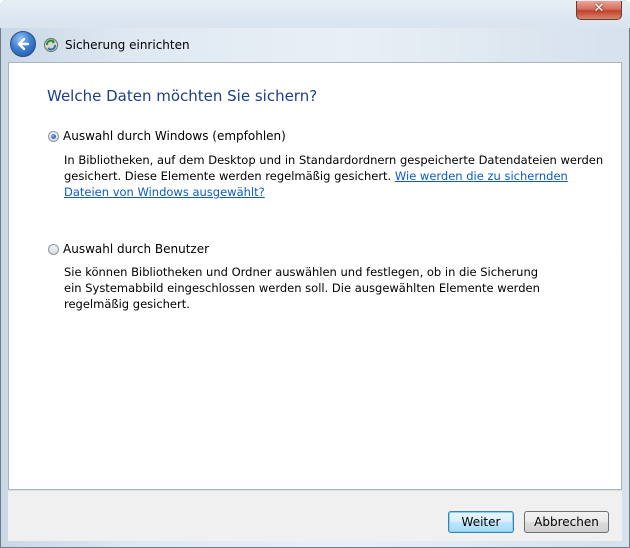  What do you see at coordinates (127, 45) in the screenshot?
I see `window-title: Sicherung einrichten` at bounding box center [127, 45].